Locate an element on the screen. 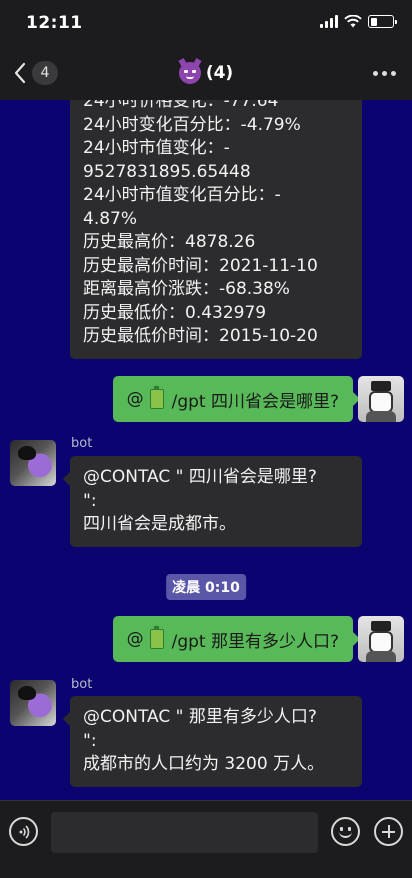 This screenshot has height=878, width=412. cellular-signal-icon is located at coordinates (329, 21).